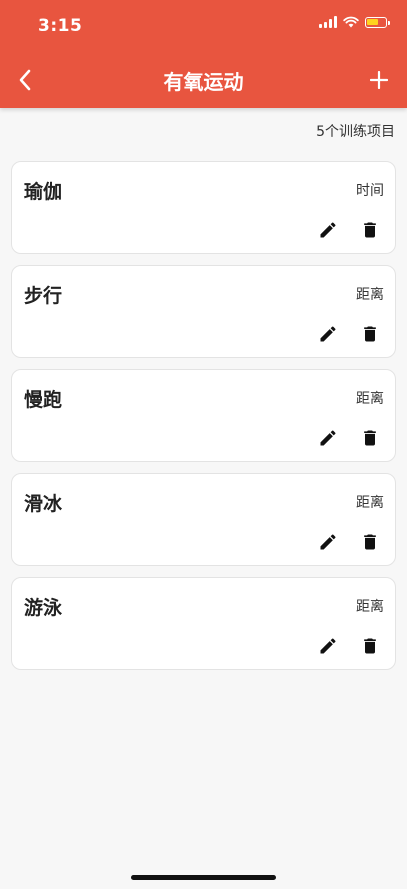 The height and width of the screenshot is (889, 407). I want to click on item-type: 时间, so click(370, 191).